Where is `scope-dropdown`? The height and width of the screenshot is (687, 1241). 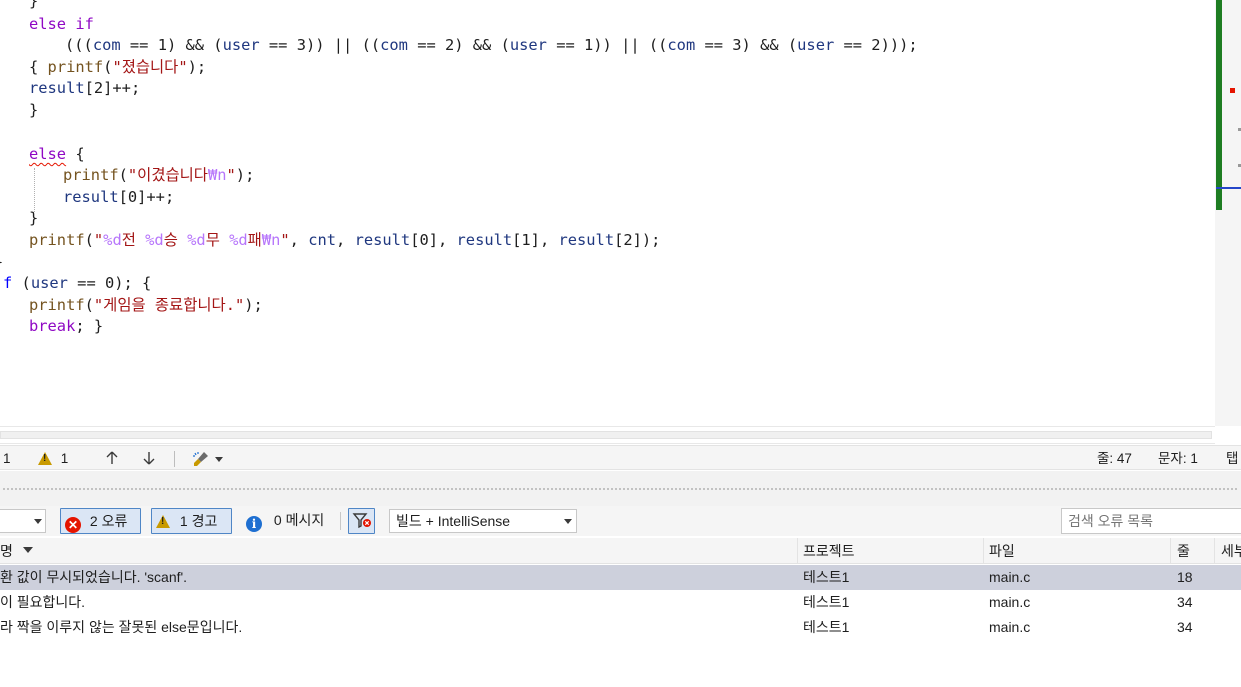
scope-dropdown is located at coordinates (23, 521).